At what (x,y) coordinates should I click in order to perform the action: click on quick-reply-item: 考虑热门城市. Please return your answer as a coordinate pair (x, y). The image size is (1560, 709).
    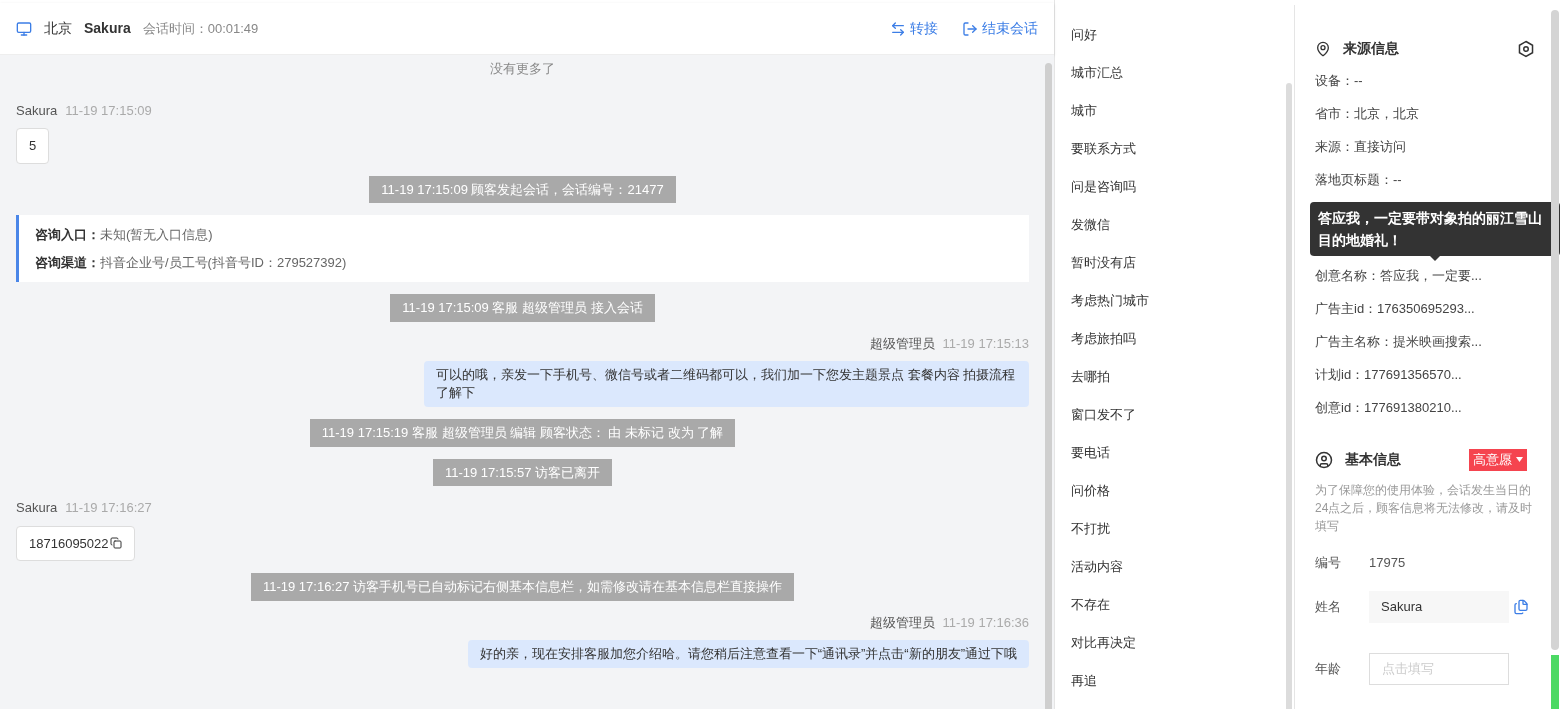
    Looking at the image, I should click on (1178, 301).